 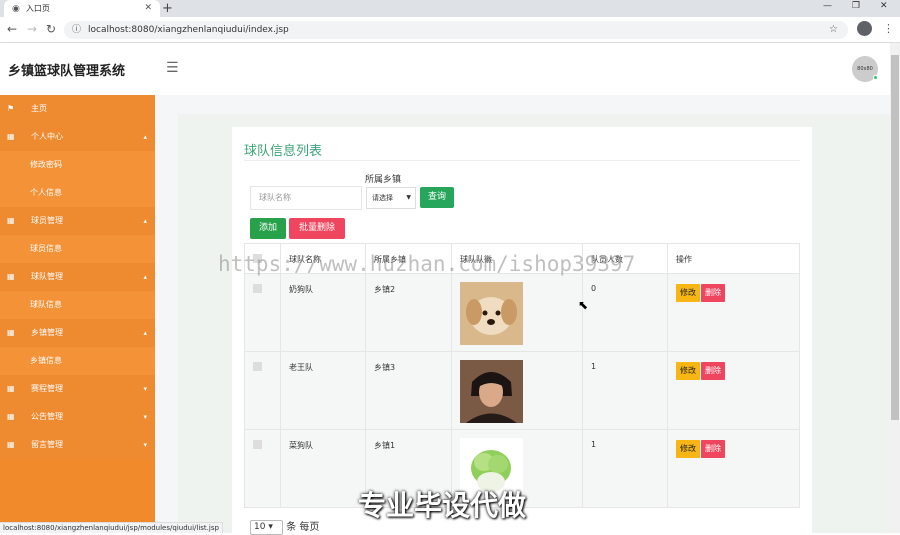 I want to click on add-button: 添加, so click(x=268, y=228).